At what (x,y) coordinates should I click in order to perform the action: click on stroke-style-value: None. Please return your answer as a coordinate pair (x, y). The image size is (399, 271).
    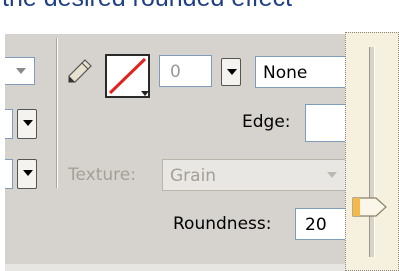
    Looking at the image, I should click on (285, 73).